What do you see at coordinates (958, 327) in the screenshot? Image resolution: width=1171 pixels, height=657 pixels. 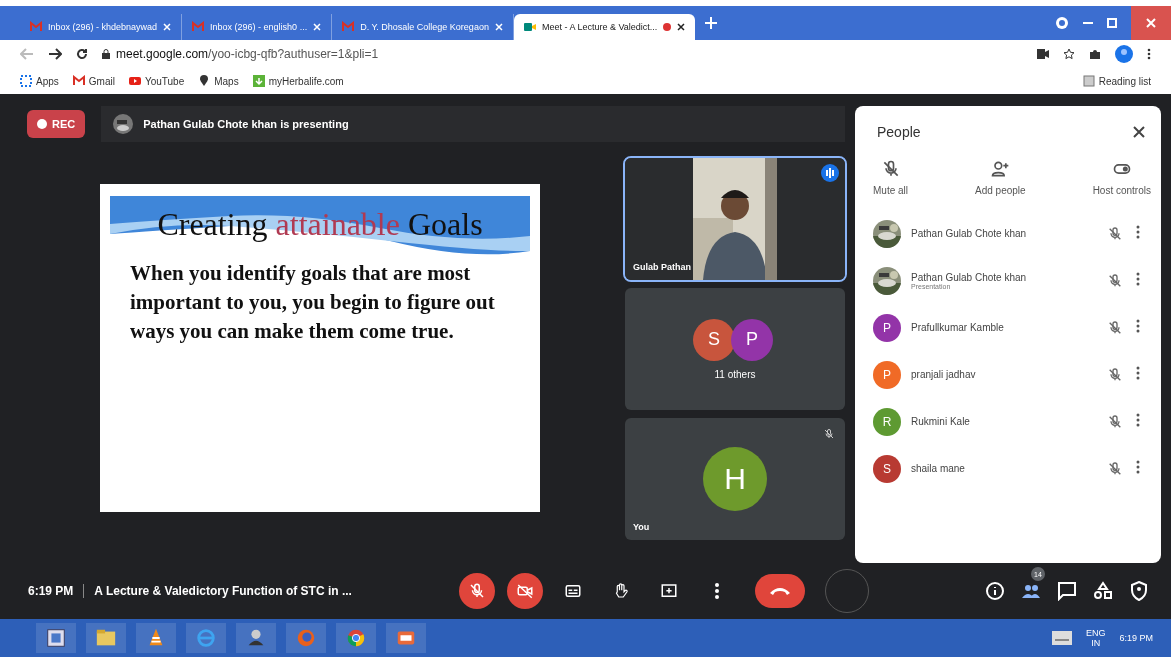 I see `participant-name: Prafullkumar Kamble` at bounding box center [958, 327].